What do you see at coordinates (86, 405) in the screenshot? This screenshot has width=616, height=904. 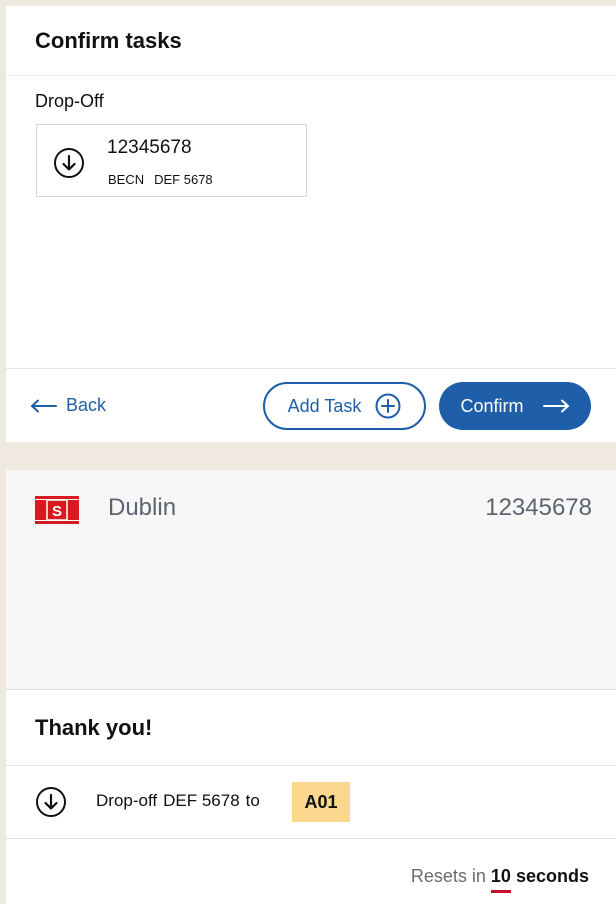 I see `back-label: Back` at bounding box center [86, 405].